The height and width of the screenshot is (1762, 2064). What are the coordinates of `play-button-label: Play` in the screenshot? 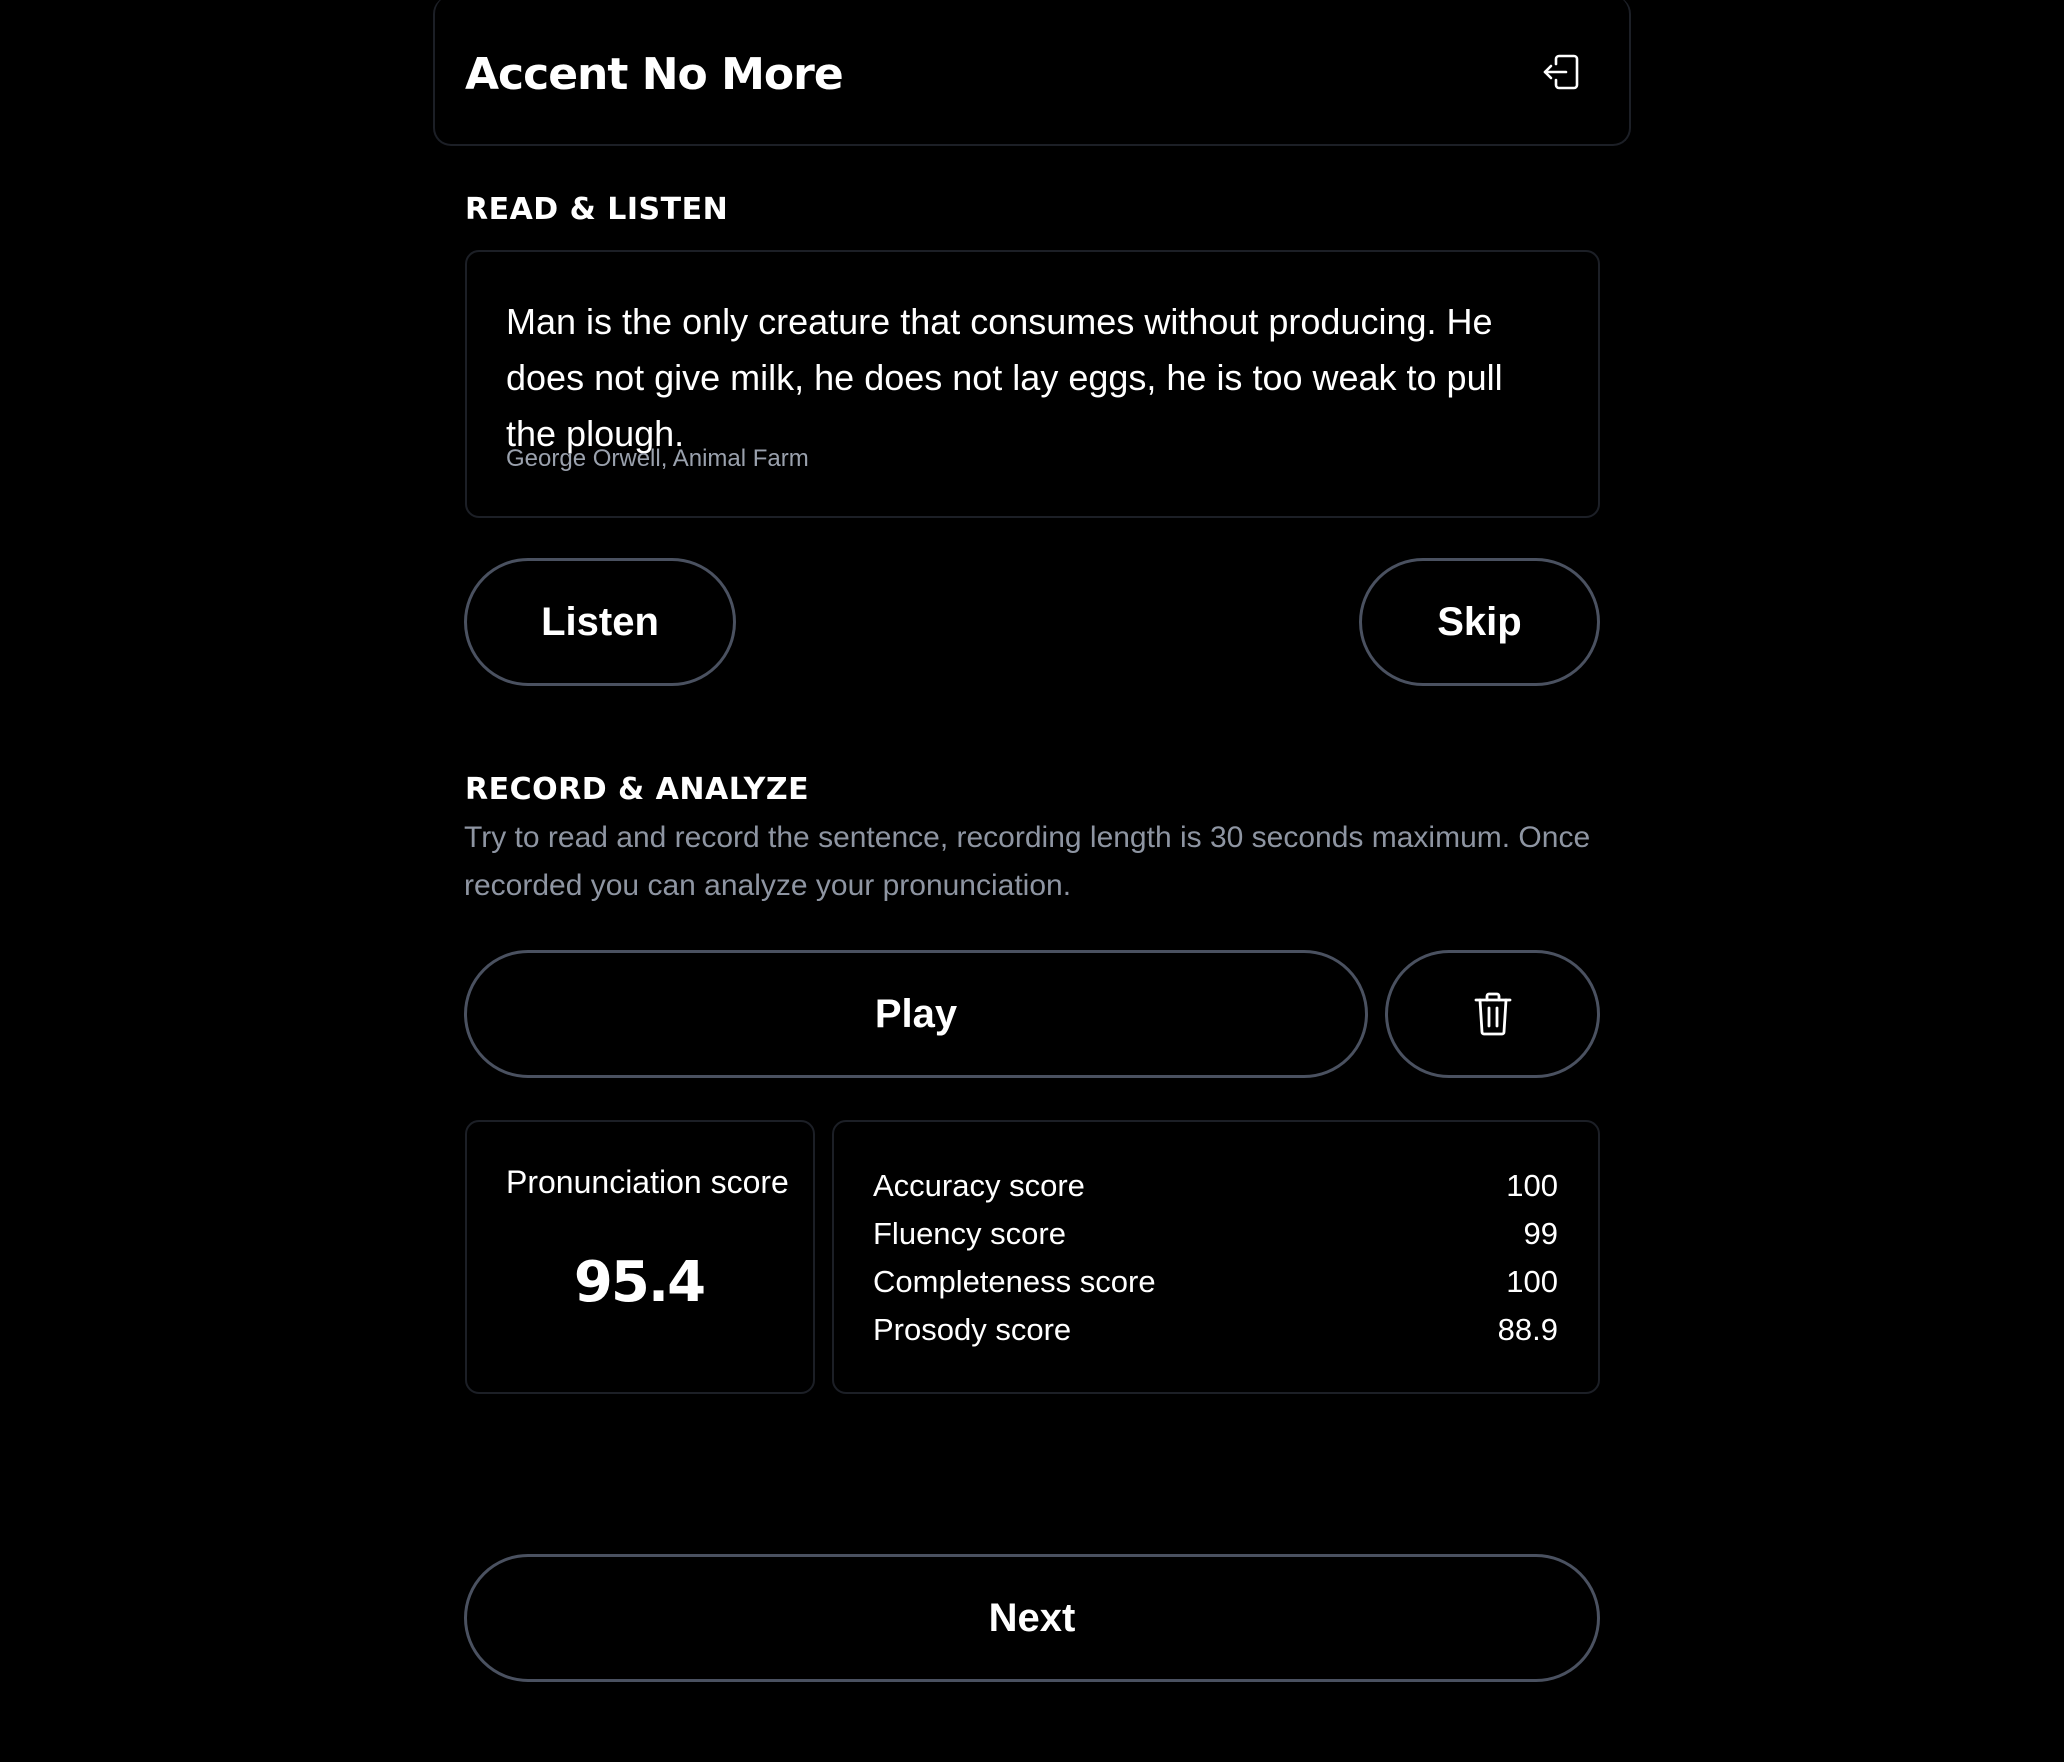 It's located at (916, 1013).